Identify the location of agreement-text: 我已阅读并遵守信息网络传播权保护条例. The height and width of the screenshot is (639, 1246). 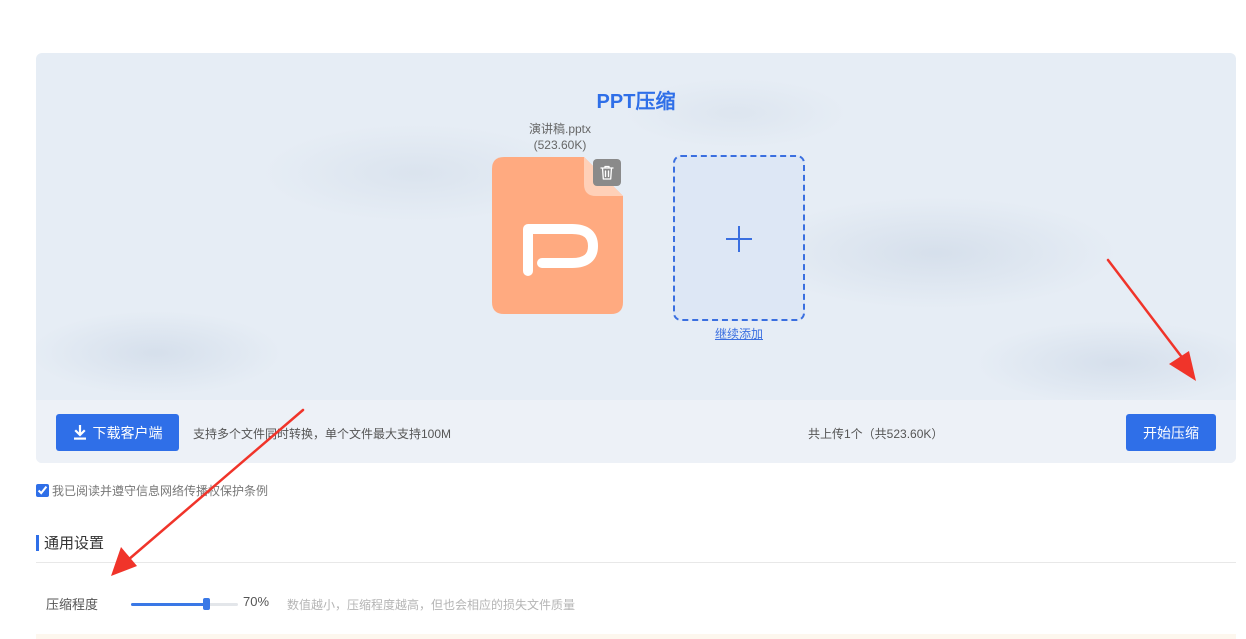
(160, 491).